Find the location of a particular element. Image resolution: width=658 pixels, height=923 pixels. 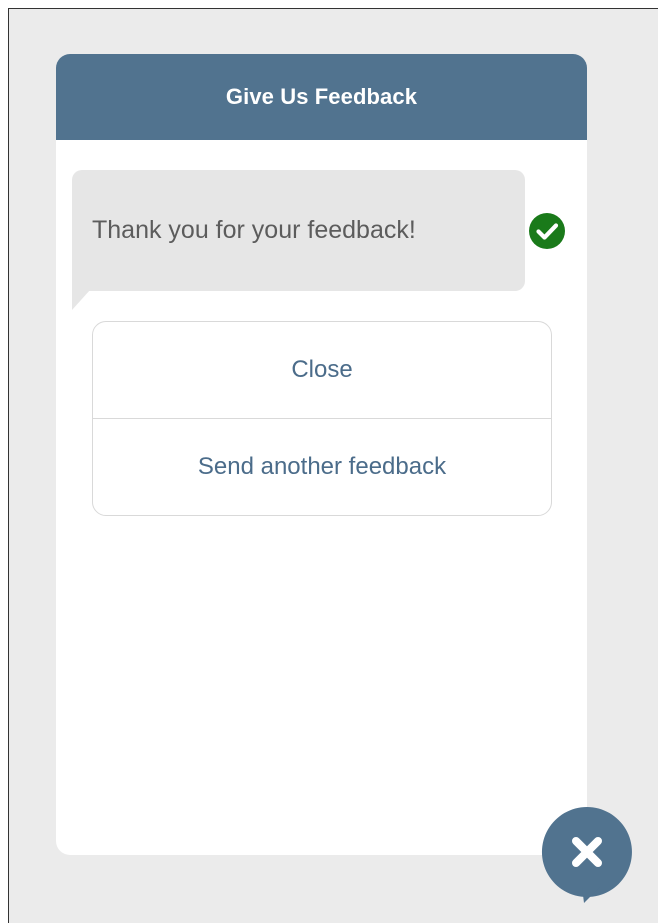

close-option-button: Close is located at coordinates (322, 370).